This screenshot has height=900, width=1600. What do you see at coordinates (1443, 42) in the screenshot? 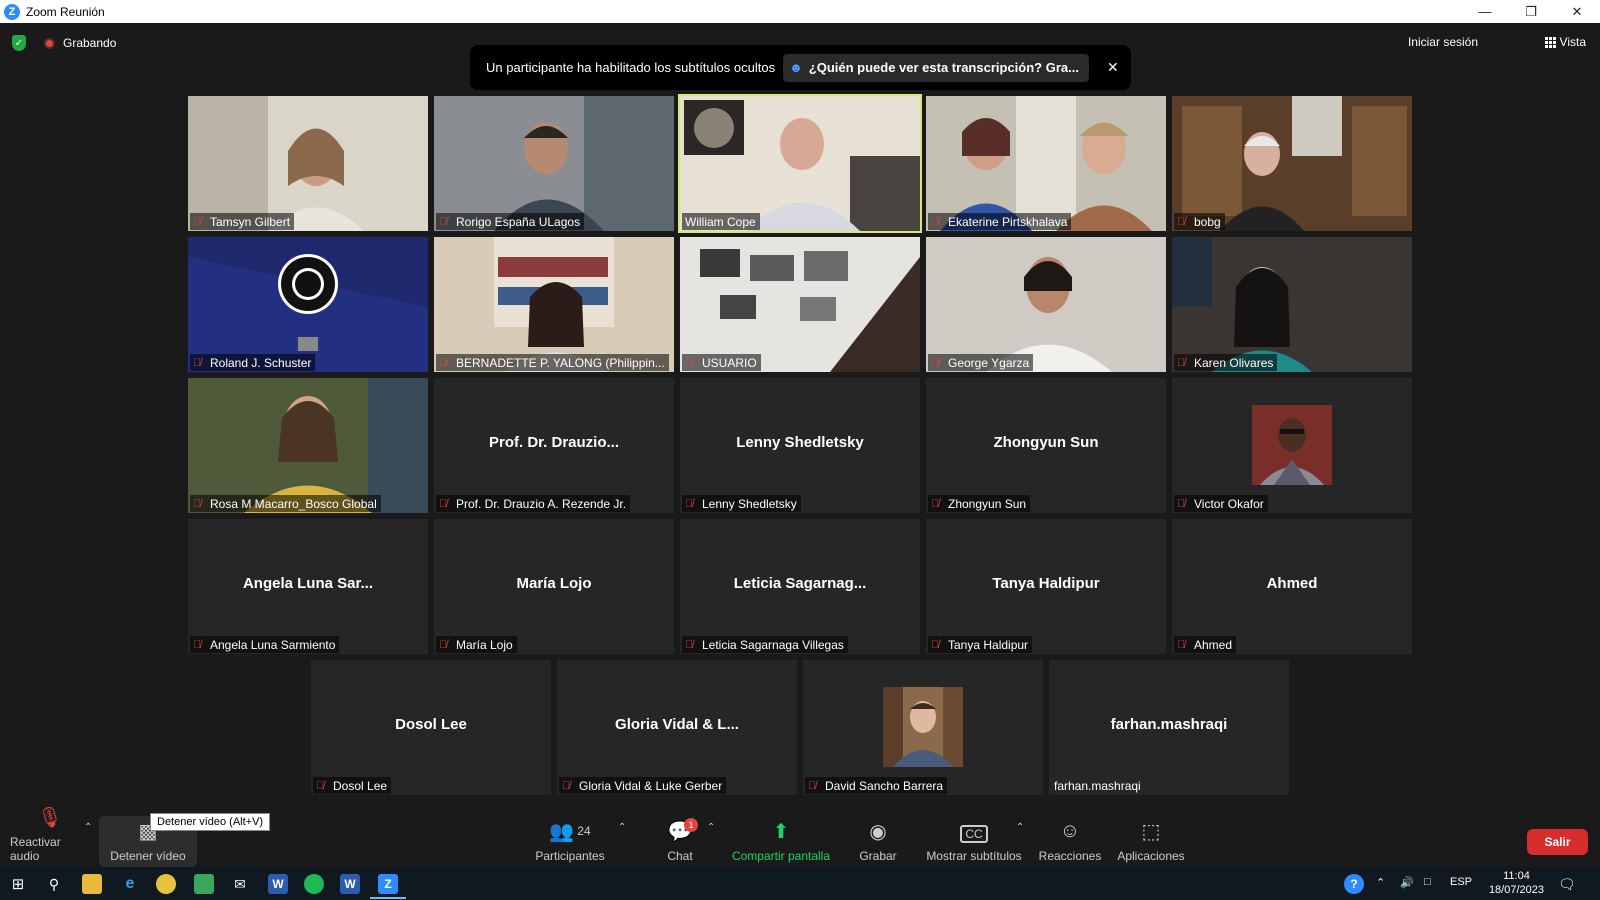
I see `signin-button: Iniciar sesión` at bounding box center [1443, 42].